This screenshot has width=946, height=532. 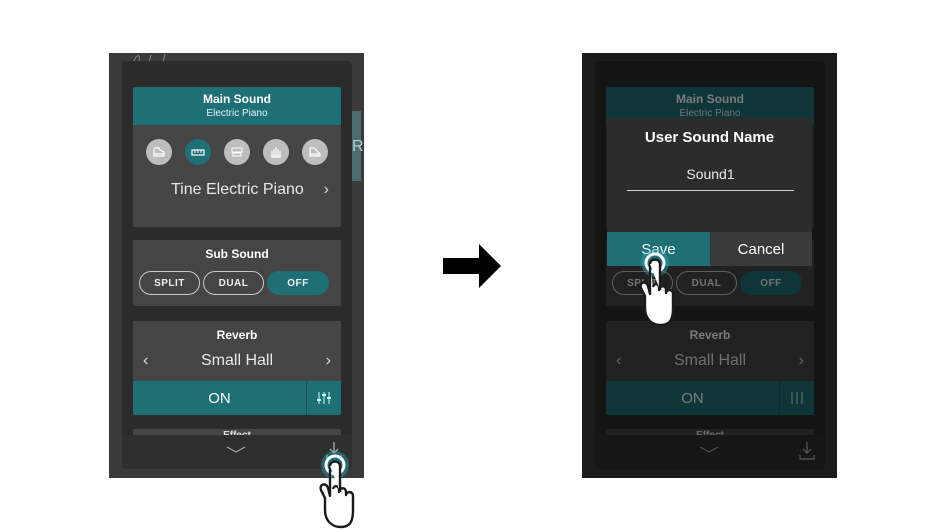 I want to click on reverb-settings-button, so click(x=323, y=398).